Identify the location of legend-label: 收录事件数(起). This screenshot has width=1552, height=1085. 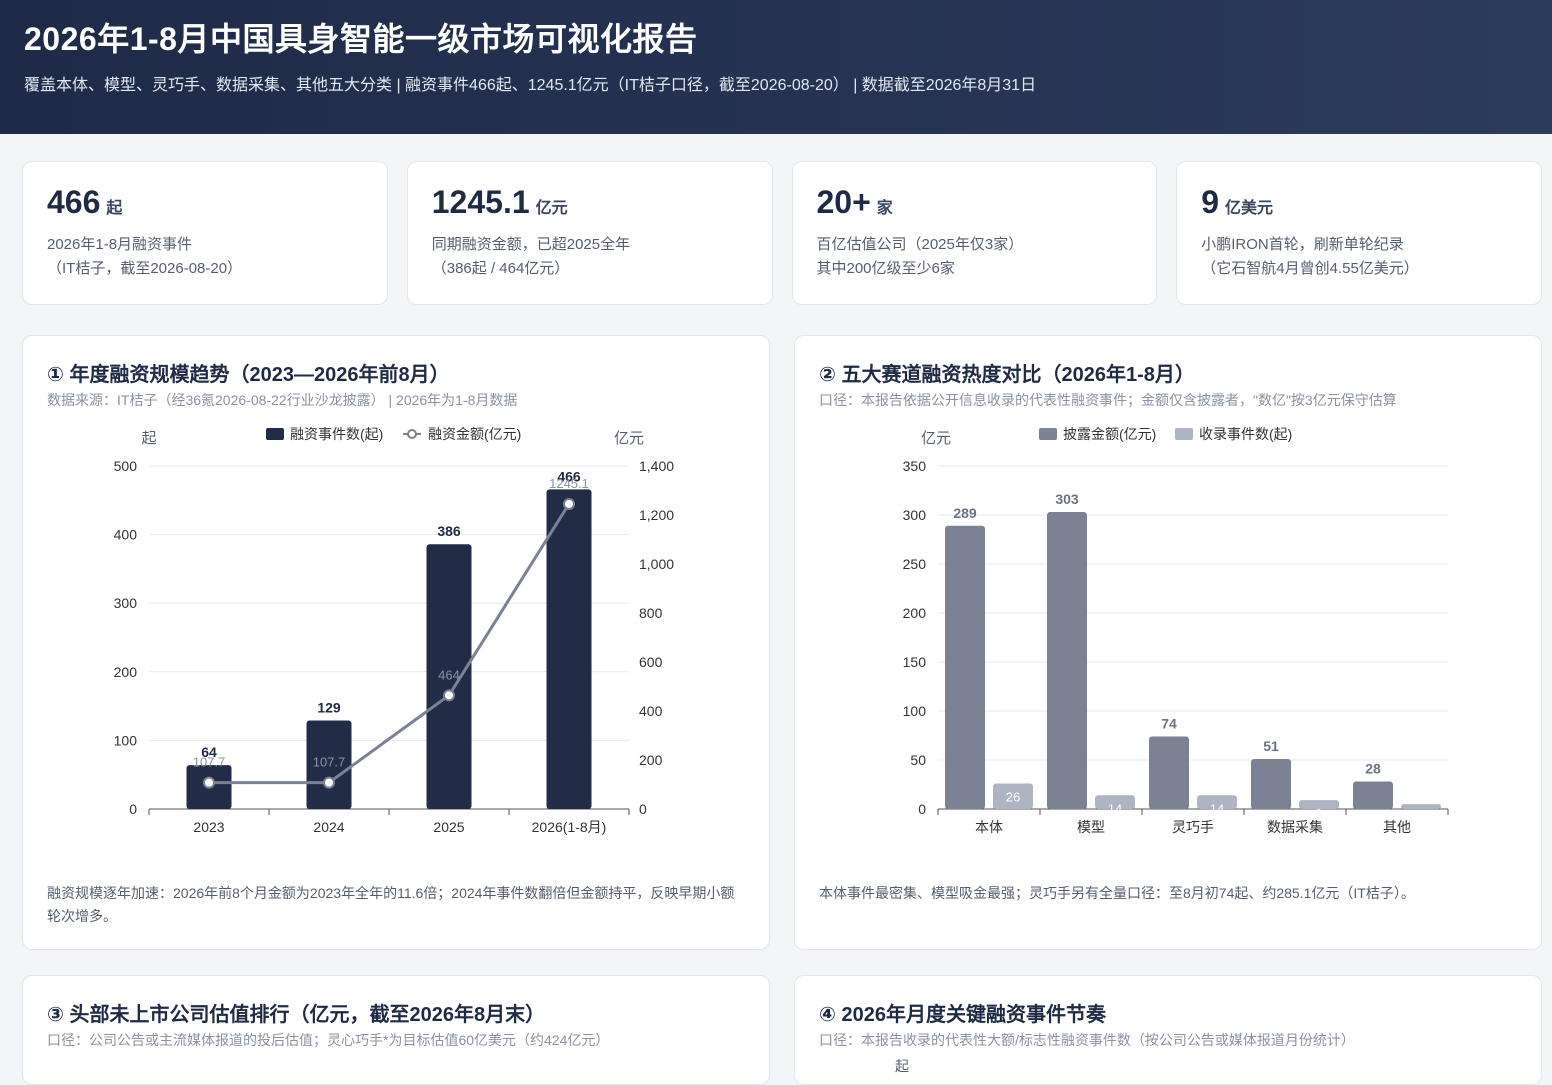
(1245, 434).